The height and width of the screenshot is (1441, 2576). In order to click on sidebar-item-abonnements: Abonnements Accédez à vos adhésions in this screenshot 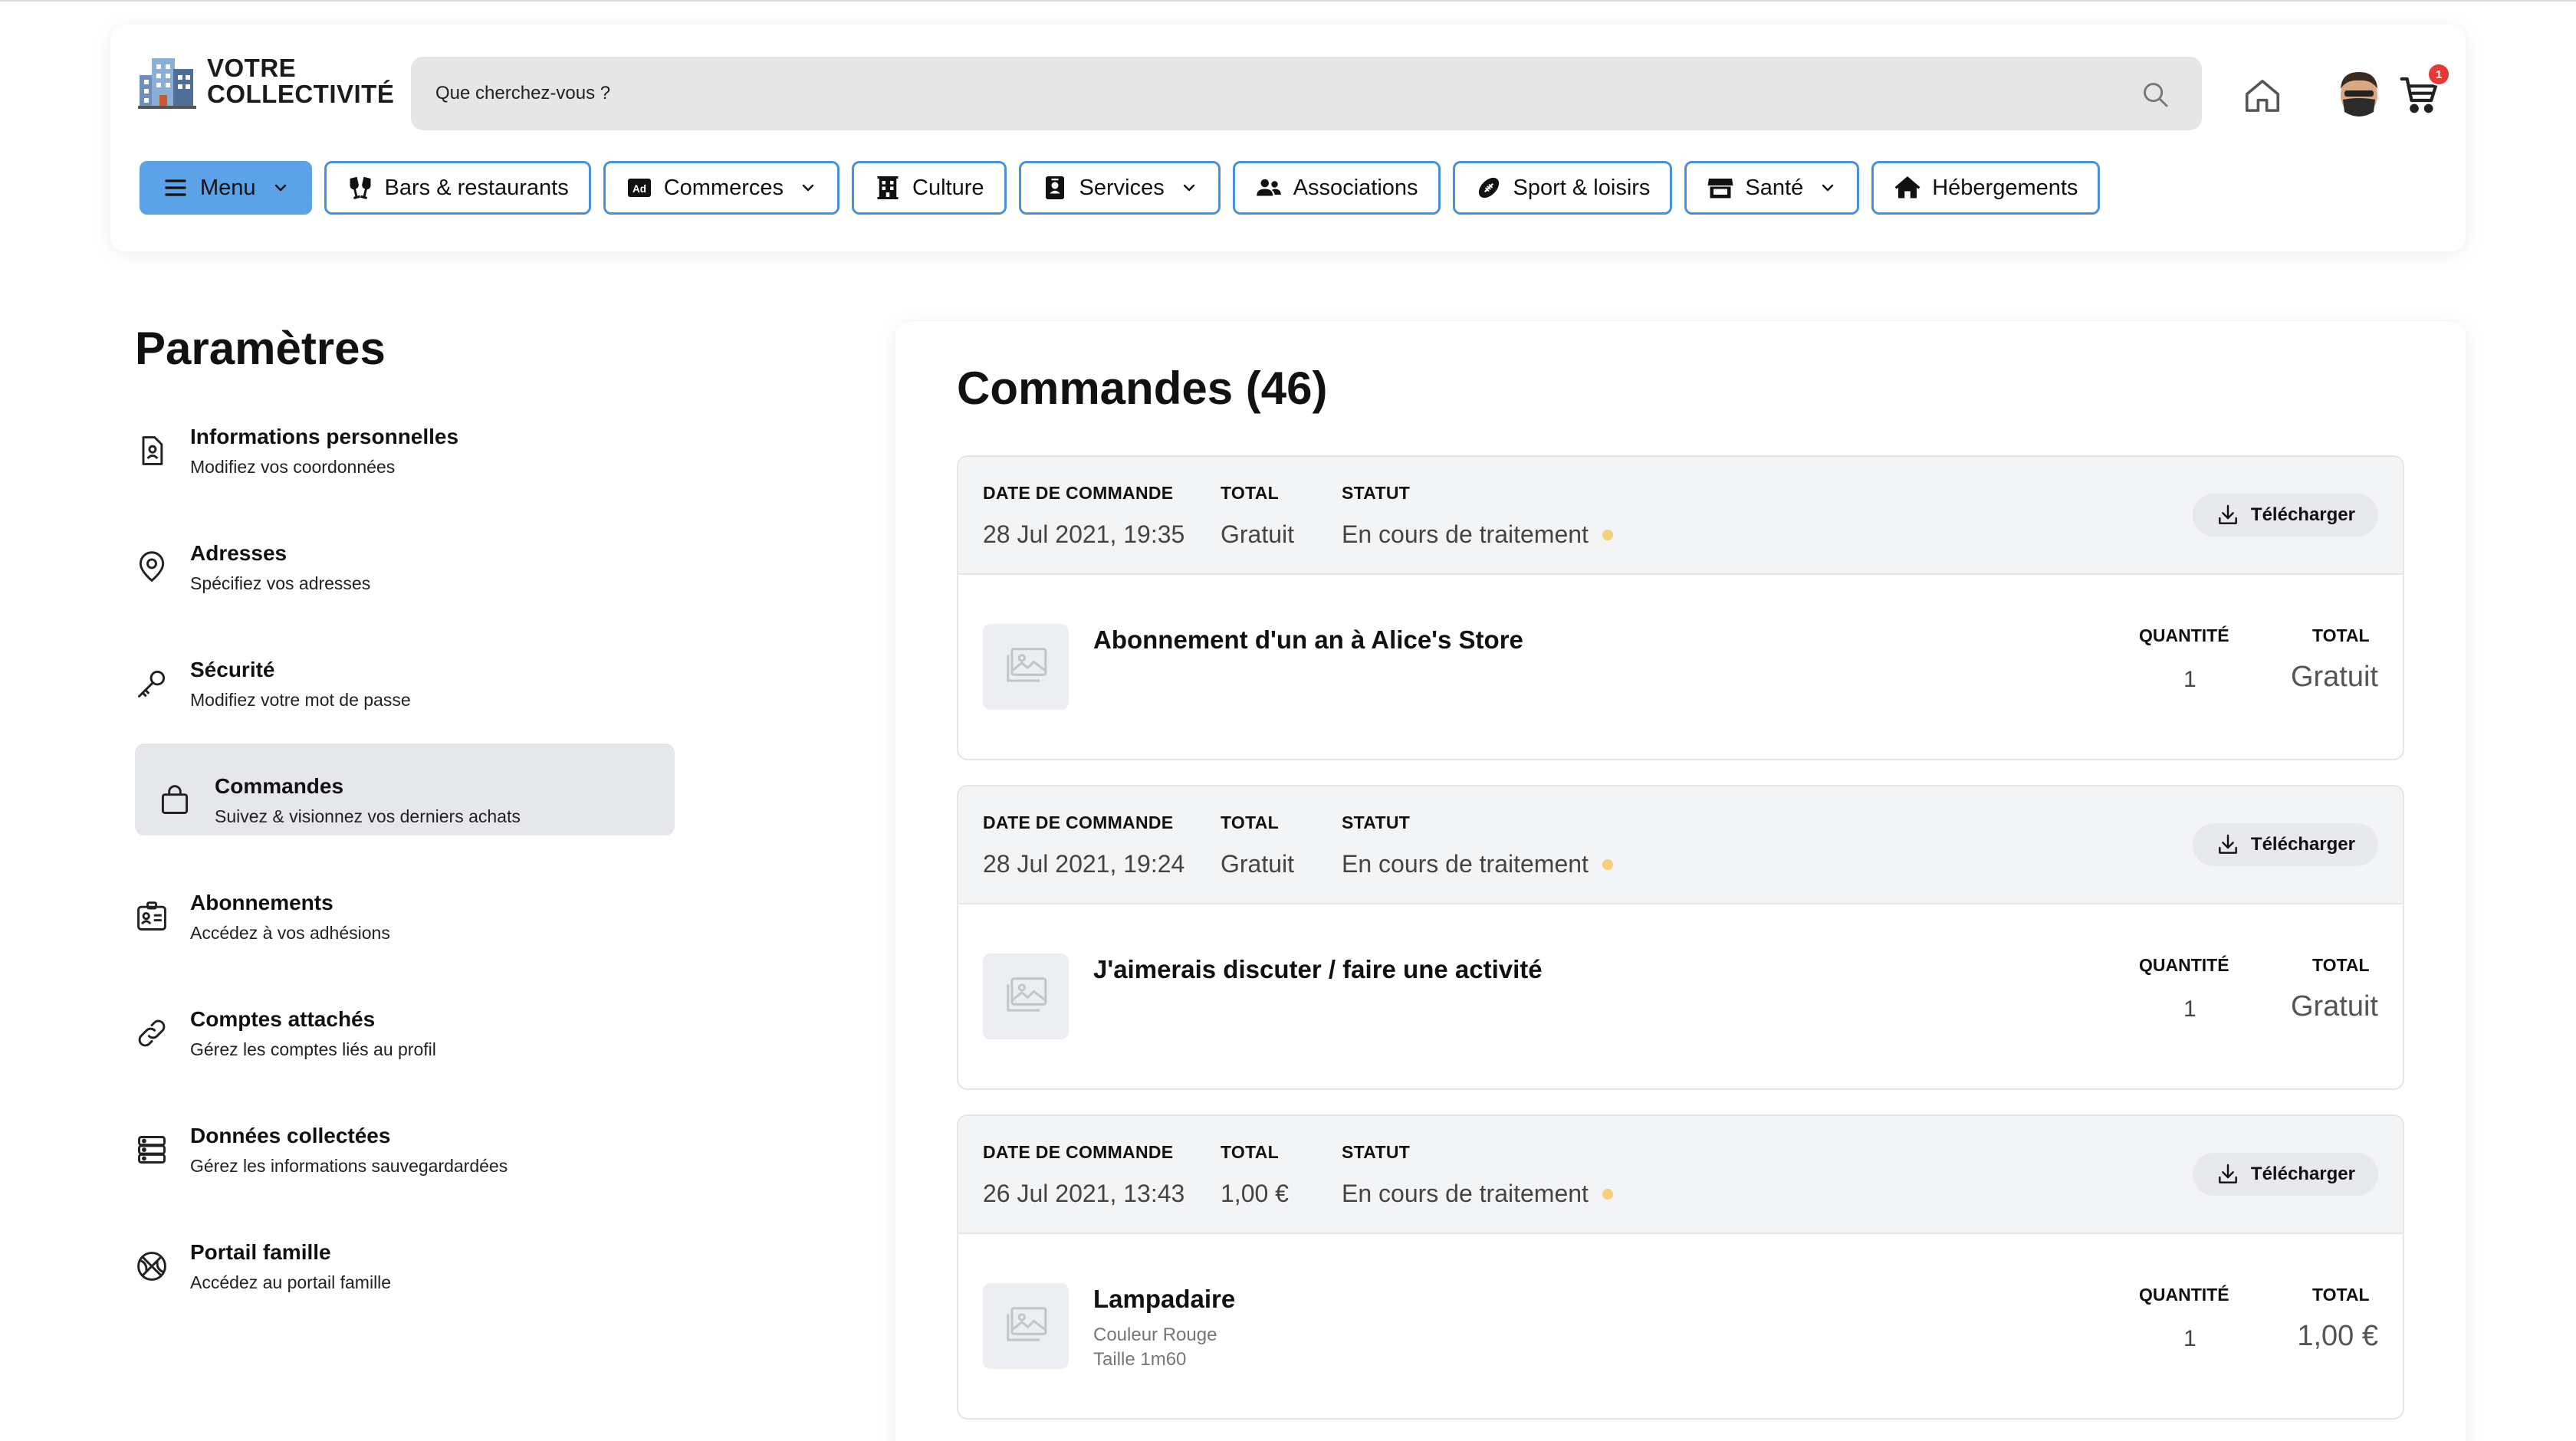, I will do `click(405, 945)`.